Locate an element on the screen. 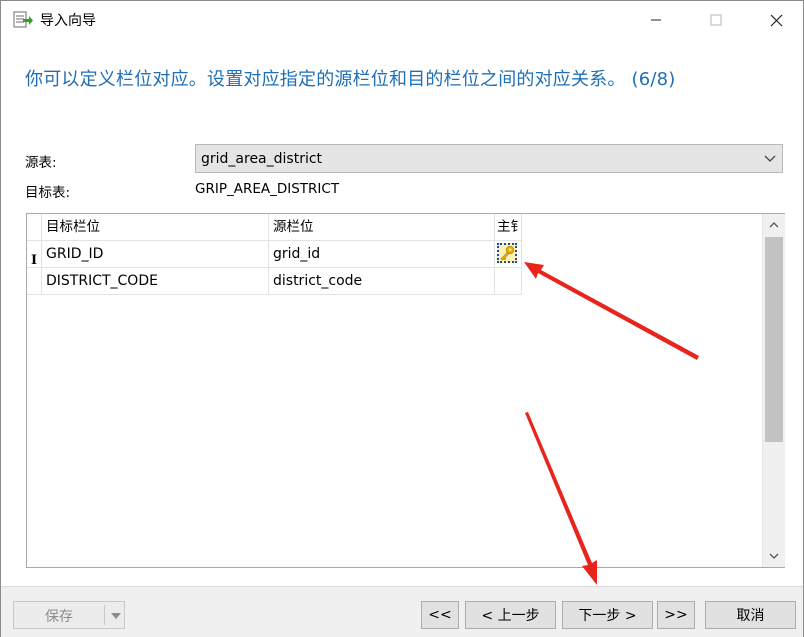 Image resolution: width=804 pixels, height=637 pixels. scroll-down-button is located at coordinates (774, 556).